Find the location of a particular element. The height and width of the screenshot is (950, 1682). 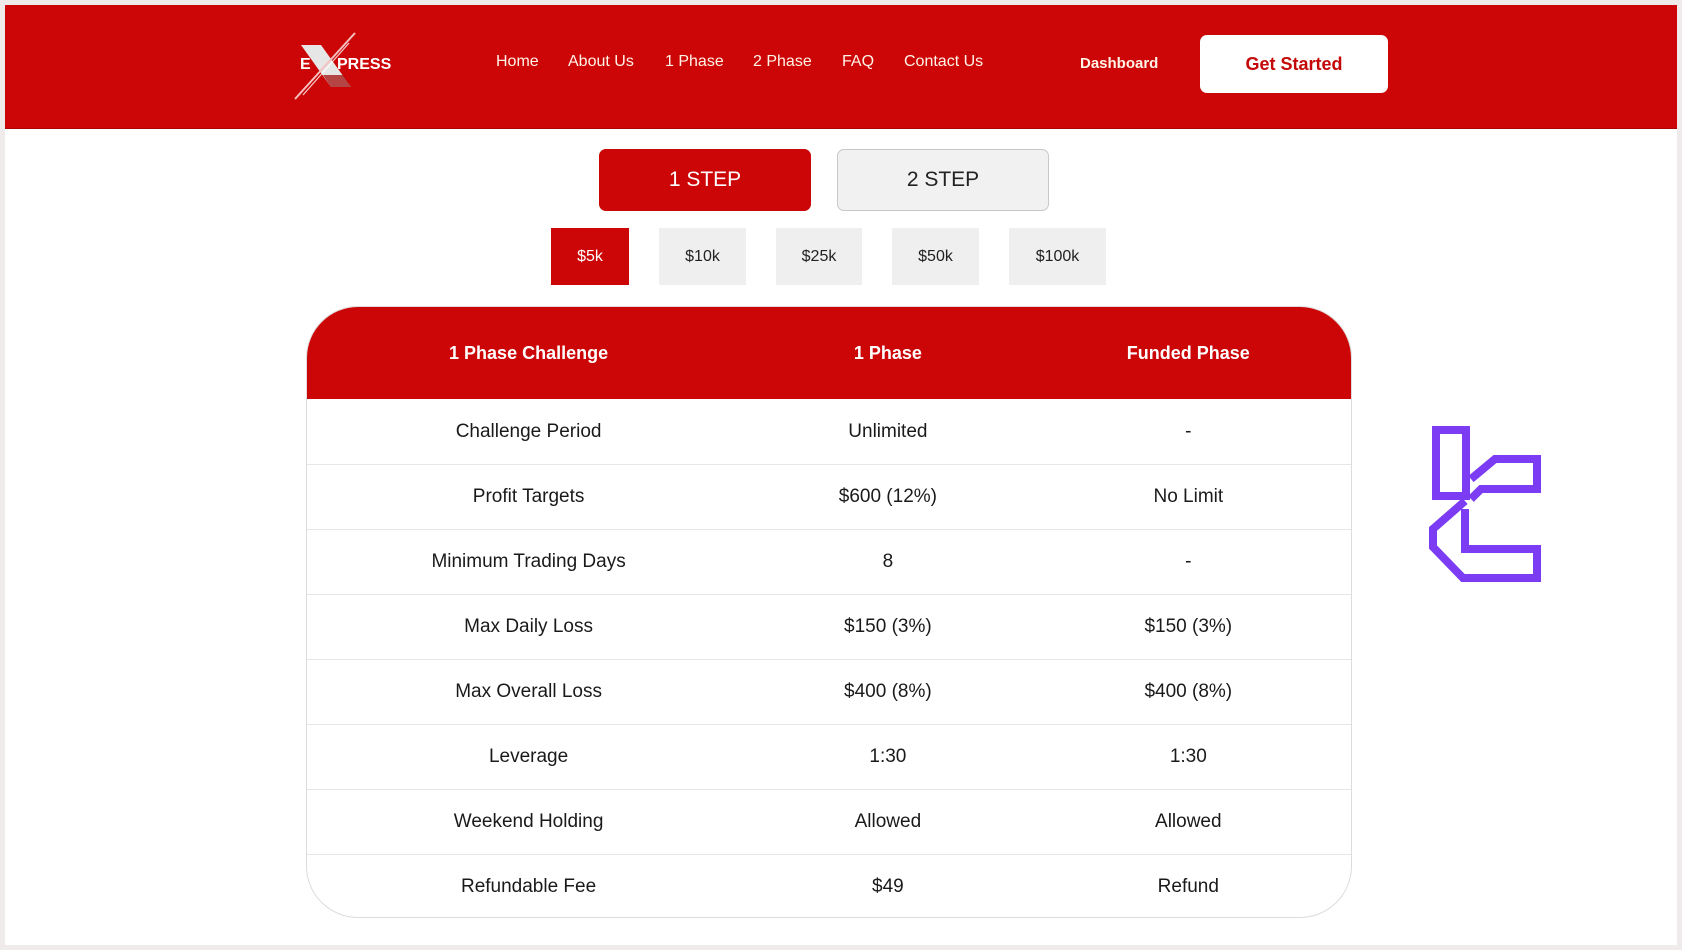

funded-value: $400 (8%) is located at coordinates (1188, 691).